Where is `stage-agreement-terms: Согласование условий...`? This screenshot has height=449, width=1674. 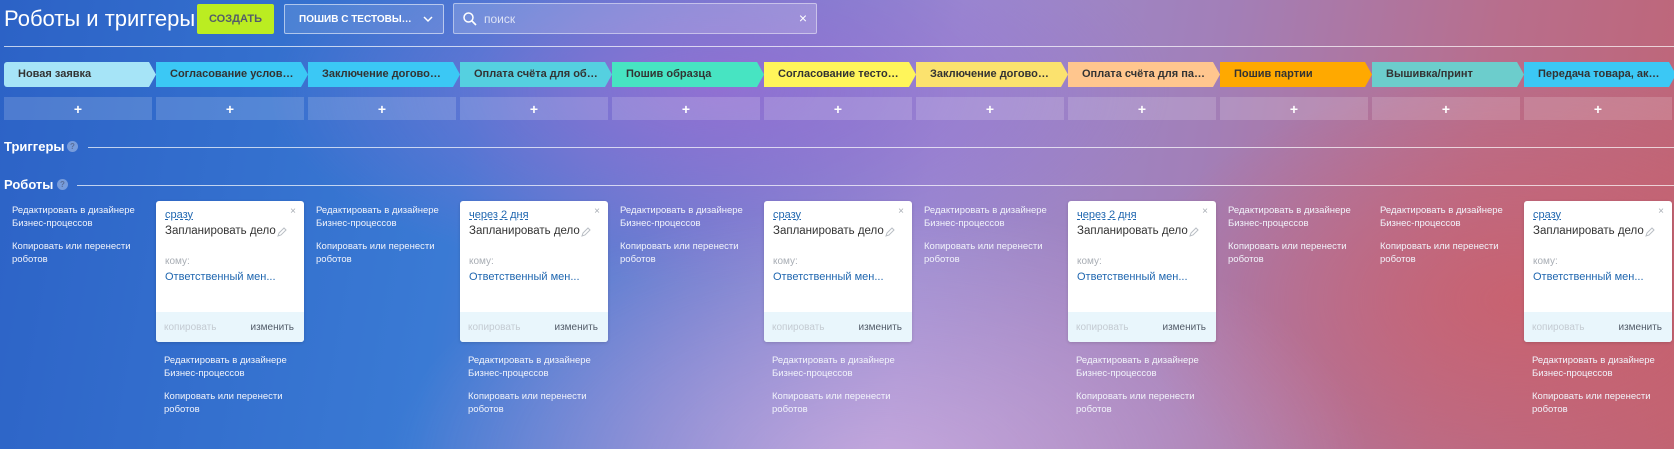
stage-agreement-terms: Согласование условий... is located at coordinates (232, 74).